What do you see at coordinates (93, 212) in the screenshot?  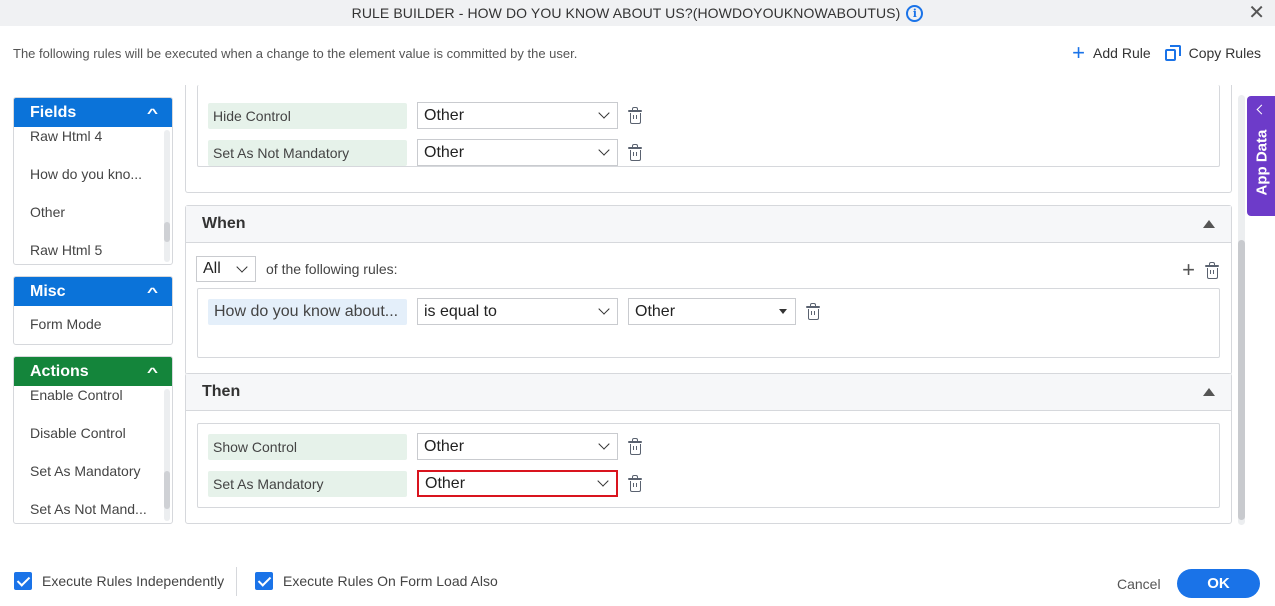 I see `field-item: Other` at bounding box center [93, 212].